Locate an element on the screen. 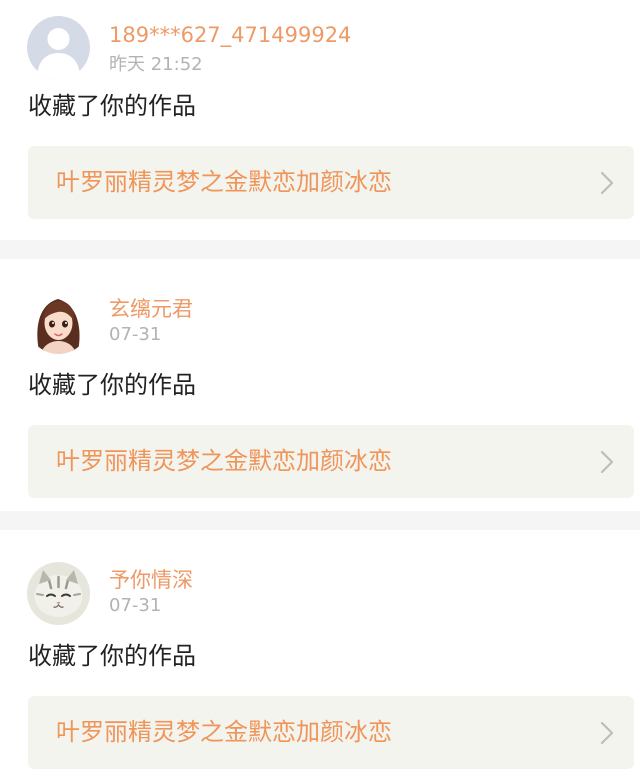 The width and height of the screenshot is (640, 772). timestamp: 昨天 21:52 is located at coordinates (156, 64).